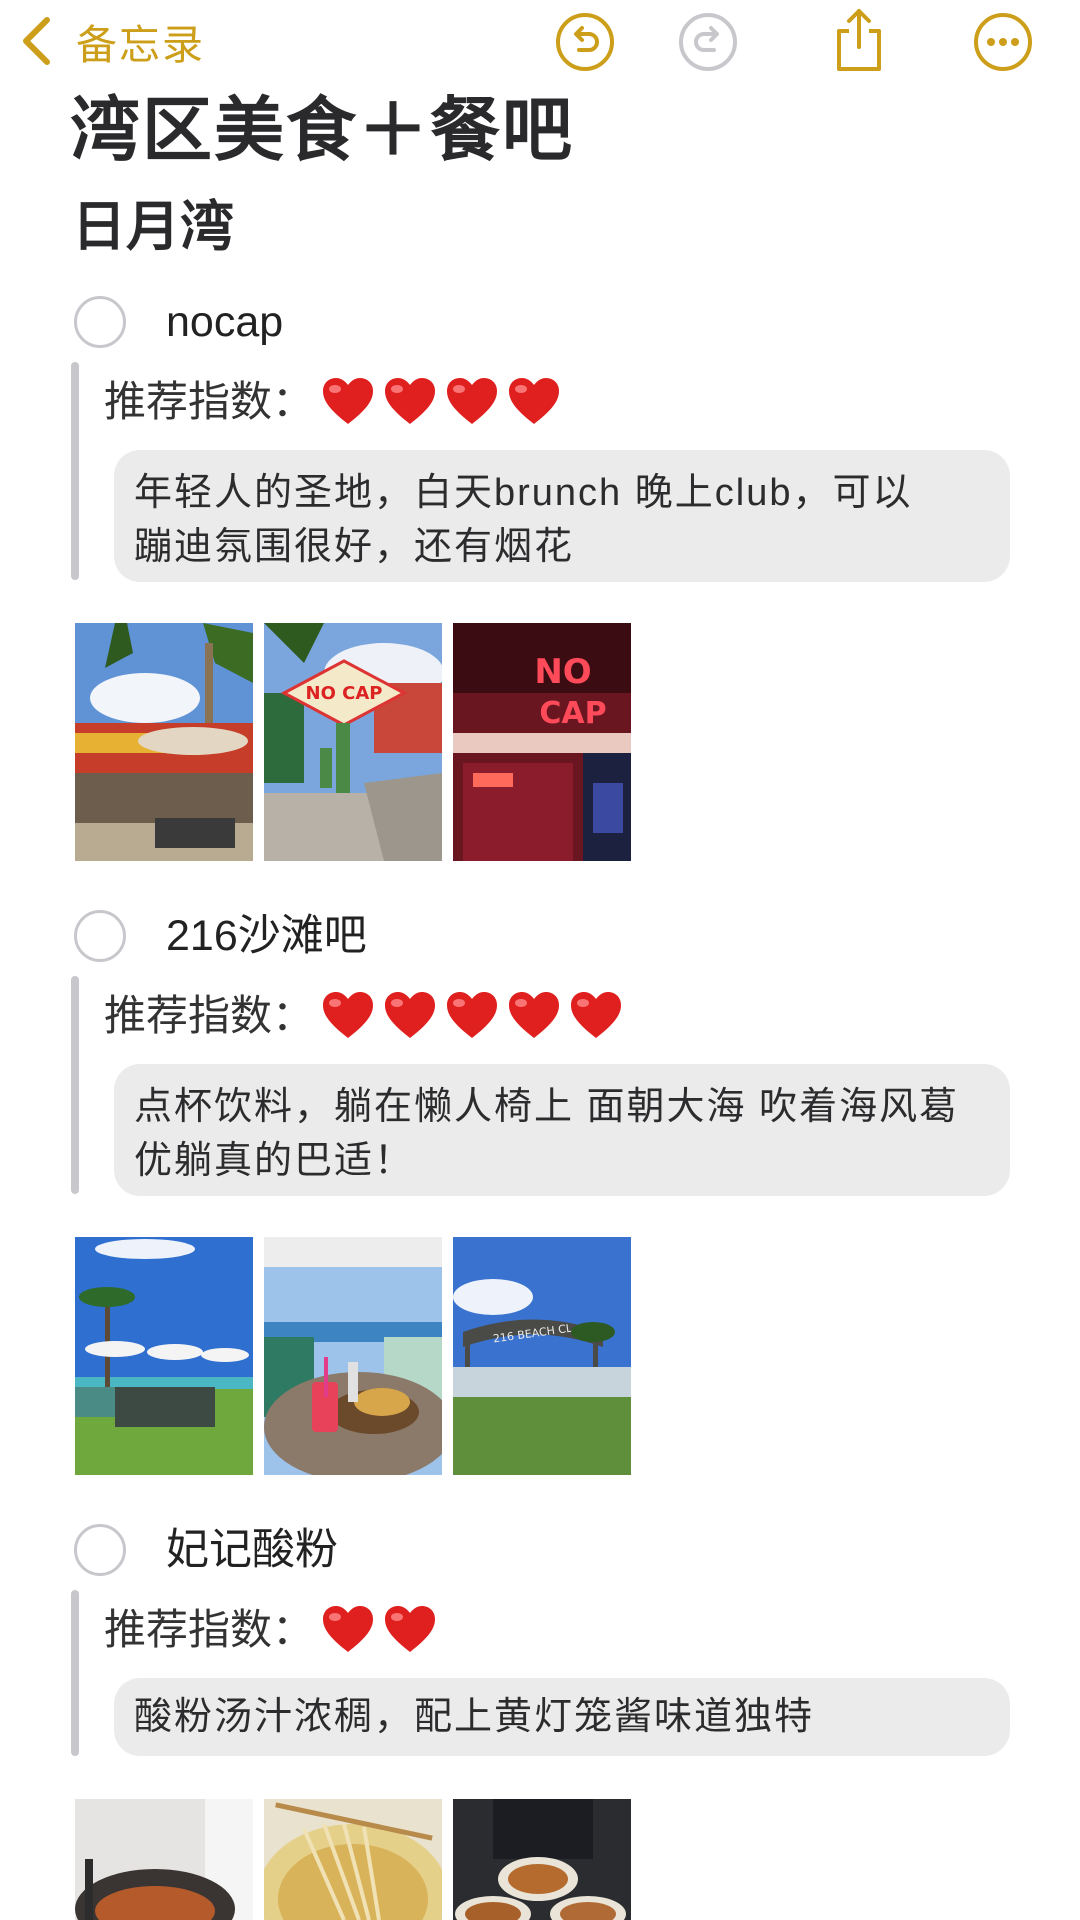  What do you see at coordinates (572, 713) in the screenshot?
I see `svg-text: CAP` at bounding box center [572, 713].